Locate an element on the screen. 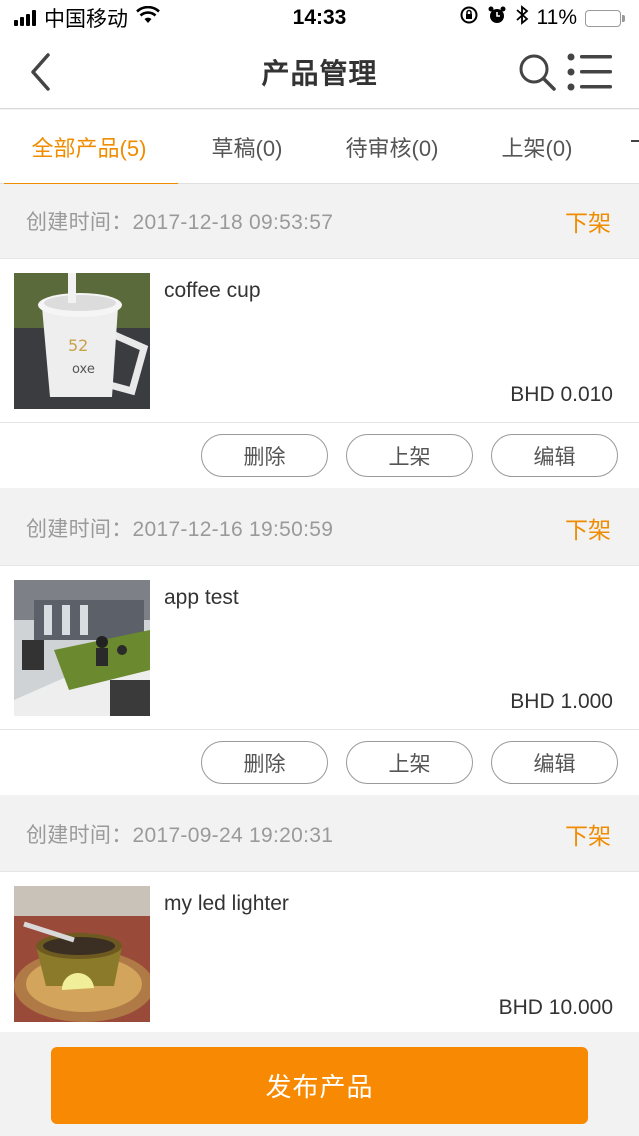  product-name: my led lighter is located at coordinates (226, 903).